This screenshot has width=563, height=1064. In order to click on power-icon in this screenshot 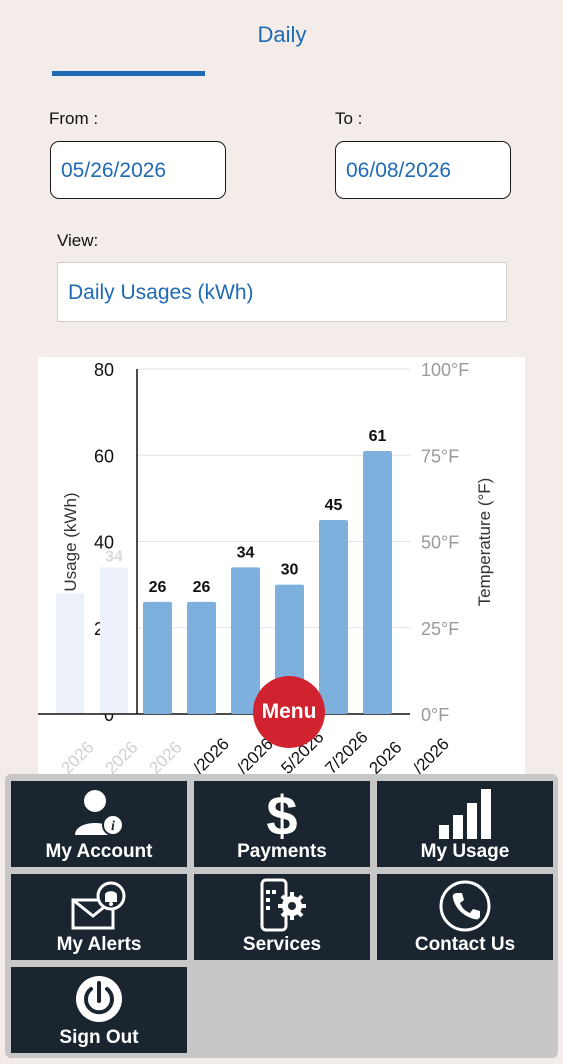, I will do `click(99, 999)`.